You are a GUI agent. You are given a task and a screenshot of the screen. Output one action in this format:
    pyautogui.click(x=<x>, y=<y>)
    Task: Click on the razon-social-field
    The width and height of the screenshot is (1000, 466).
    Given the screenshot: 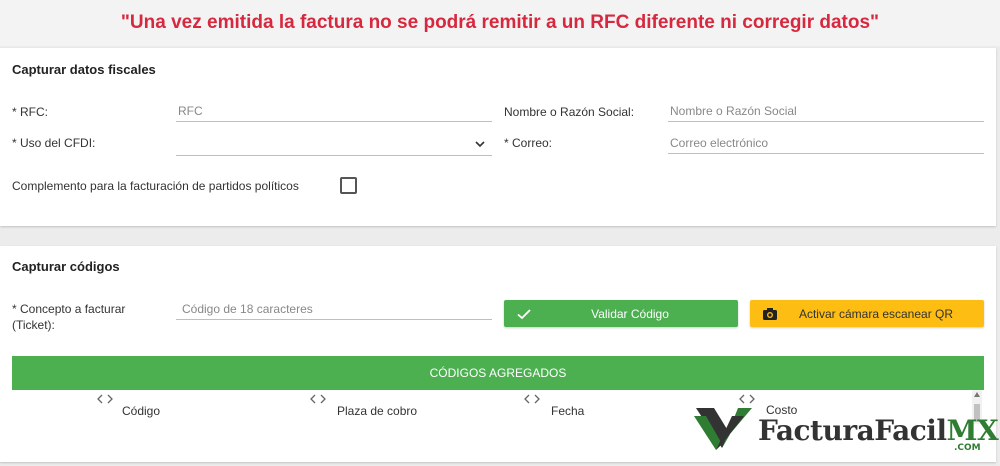 What is the action you would take?
    pyautogui.click(x=826, y=111)
    